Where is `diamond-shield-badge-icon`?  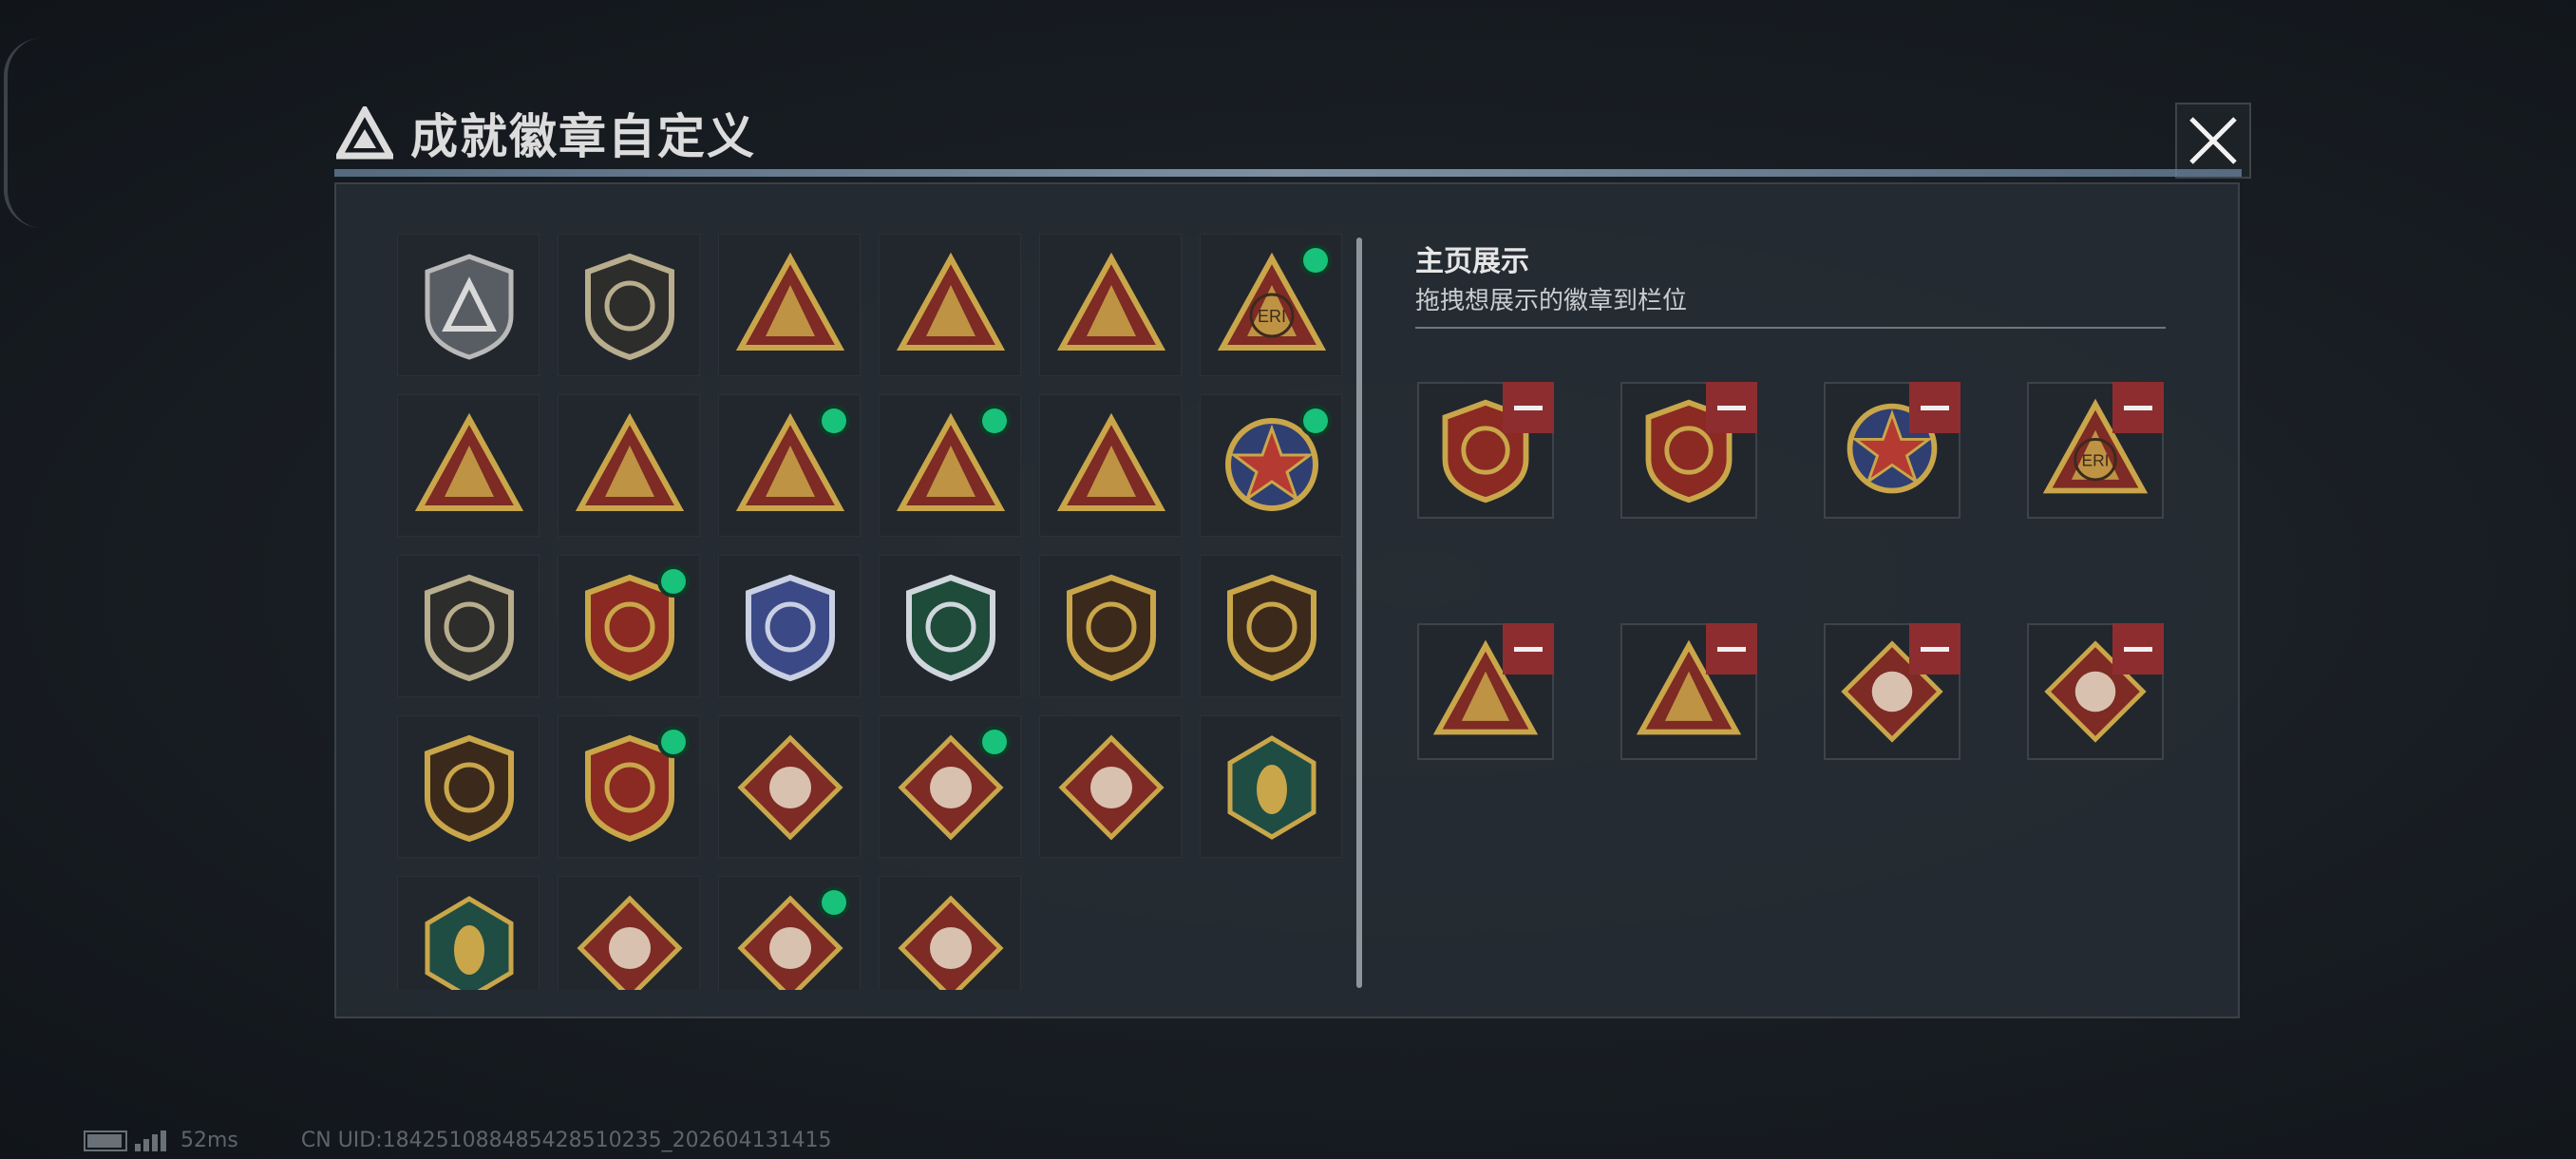 diamond-shield-badge-icon is located at coordinates (790, 628).